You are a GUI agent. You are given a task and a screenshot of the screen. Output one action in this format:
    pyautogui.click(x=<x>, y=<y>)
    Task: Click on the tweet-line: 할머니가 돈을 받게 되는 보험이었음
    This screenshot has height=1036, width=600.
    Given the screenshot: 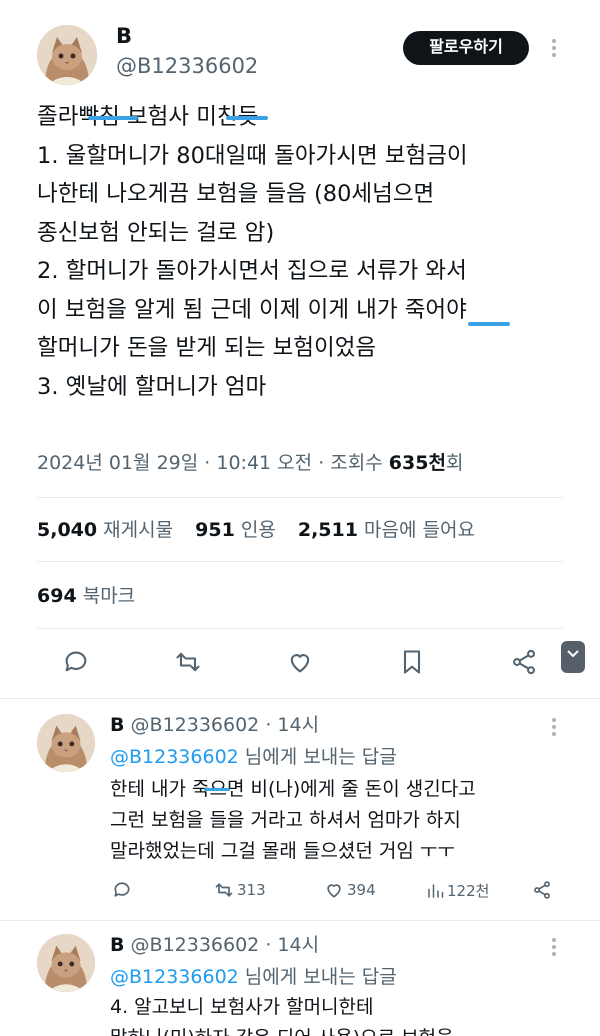 What is the action you would take?
    pyautogui.click(x=207, y=348)
    